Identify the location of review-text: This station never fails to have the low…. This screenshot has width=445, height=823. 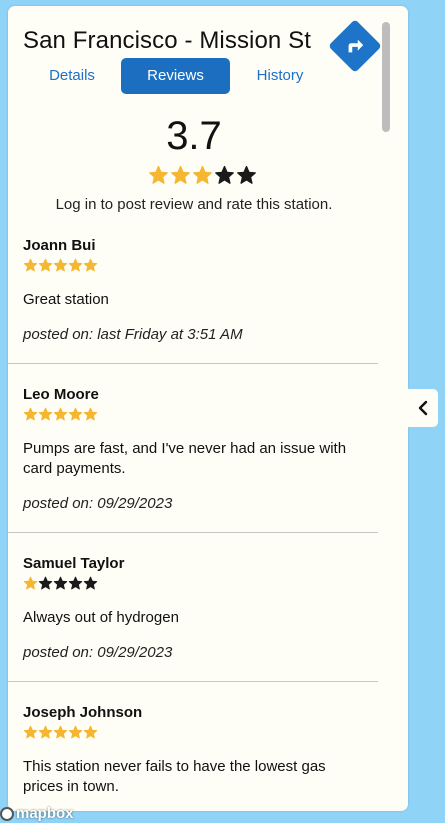
(174, 776).